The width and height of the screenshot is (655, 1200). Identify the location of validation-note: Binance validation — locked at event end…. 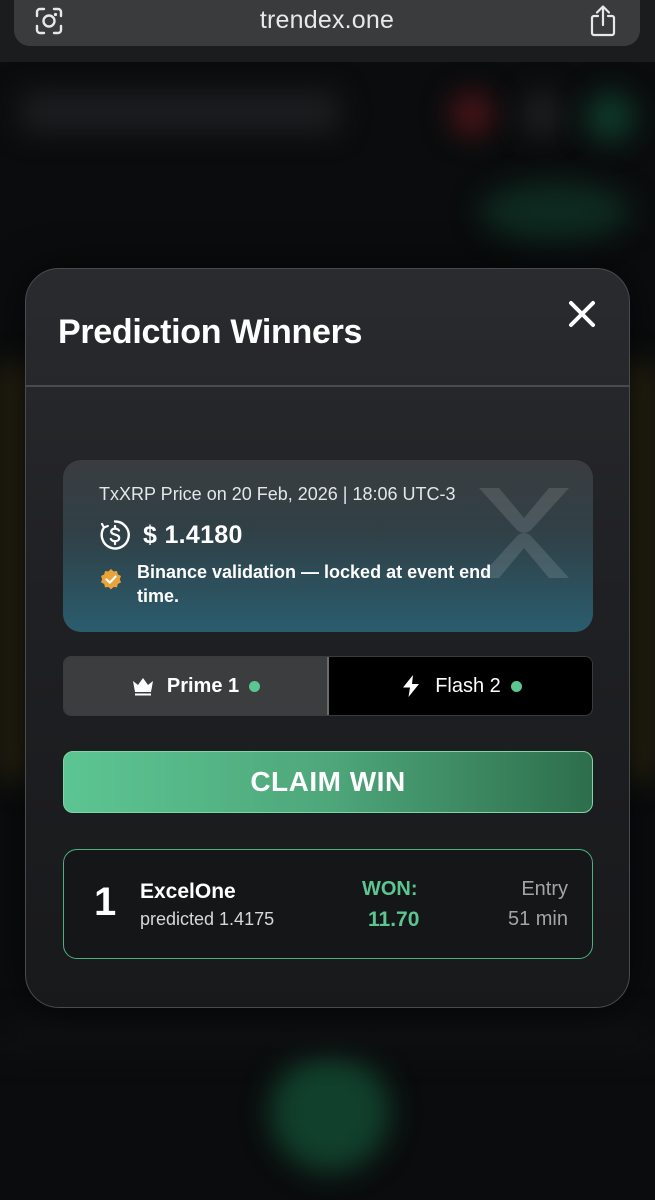
(314, 584).